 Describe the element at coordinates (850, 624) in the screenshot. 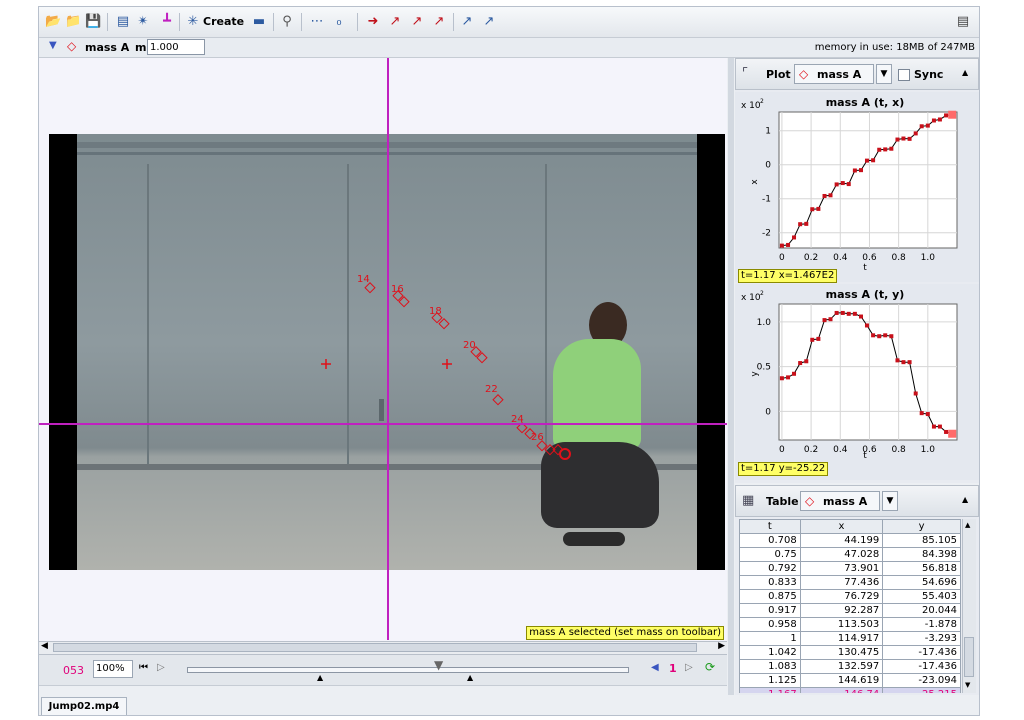

I see `table-row: 0.958 113.503 -1.878` at that location.